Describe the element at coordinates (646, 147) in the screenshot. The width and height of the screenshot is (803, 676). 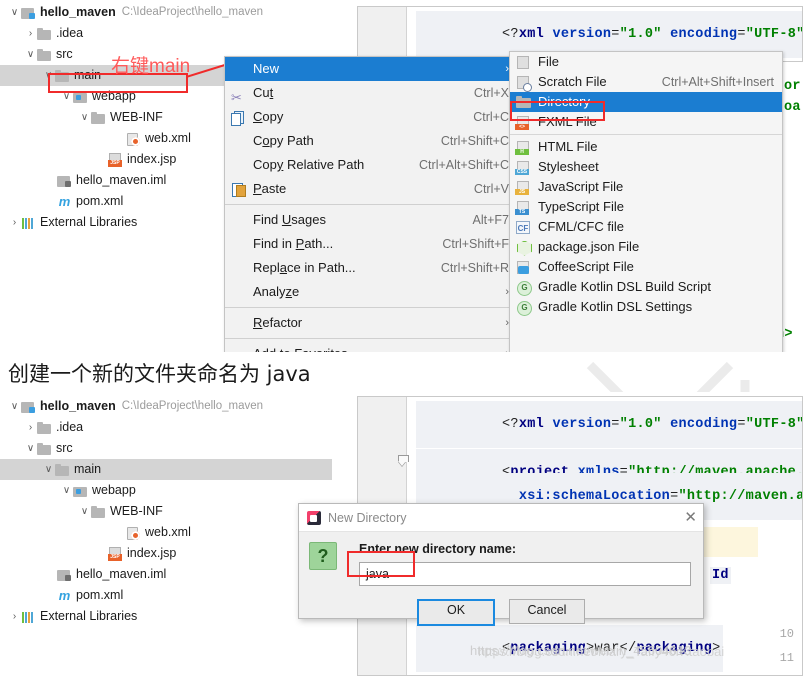
I see `submenu-item-html-file: H HTML File` at that location.